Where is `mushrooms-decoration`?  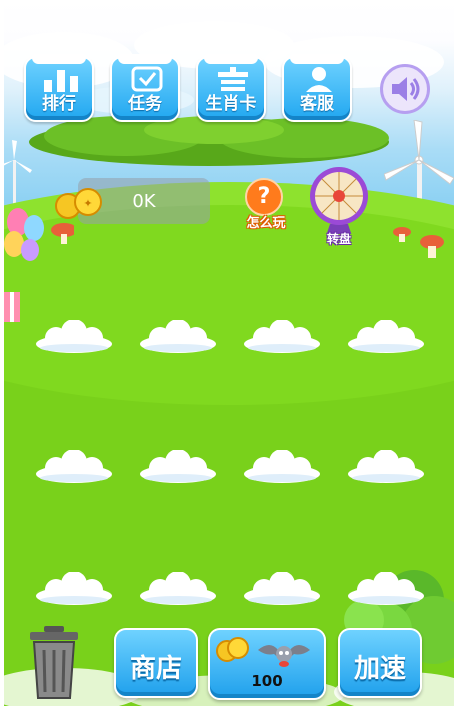 mushrooms-decoration is located at coordinates (418, 242).